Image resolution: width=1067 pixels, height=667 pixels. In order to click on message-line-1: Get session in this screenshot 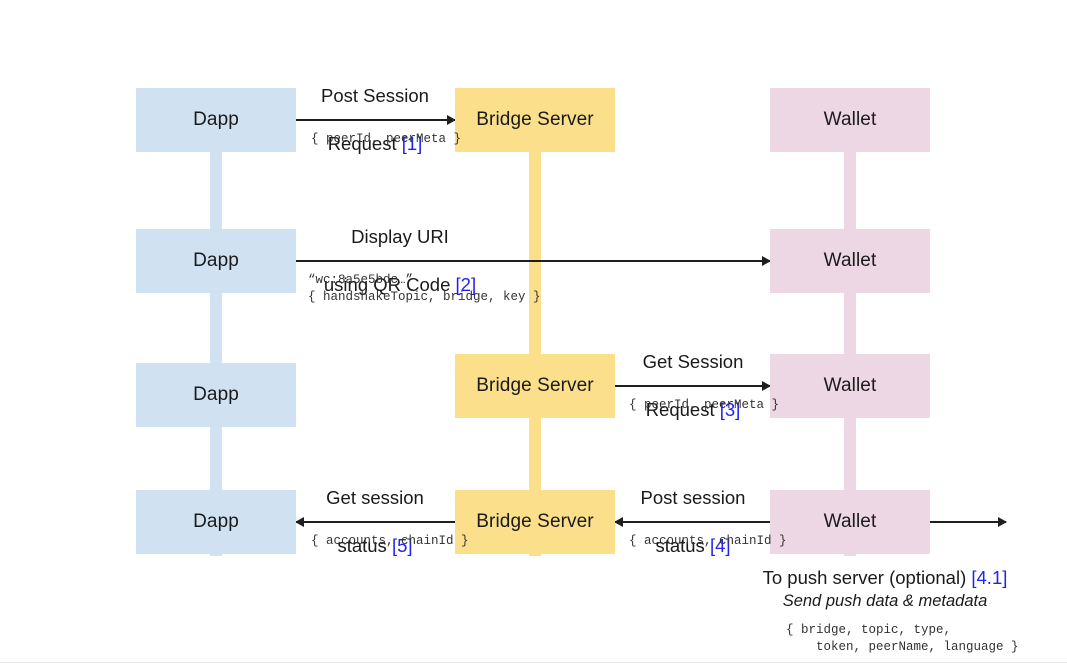, I will do `click(375, 497)`.